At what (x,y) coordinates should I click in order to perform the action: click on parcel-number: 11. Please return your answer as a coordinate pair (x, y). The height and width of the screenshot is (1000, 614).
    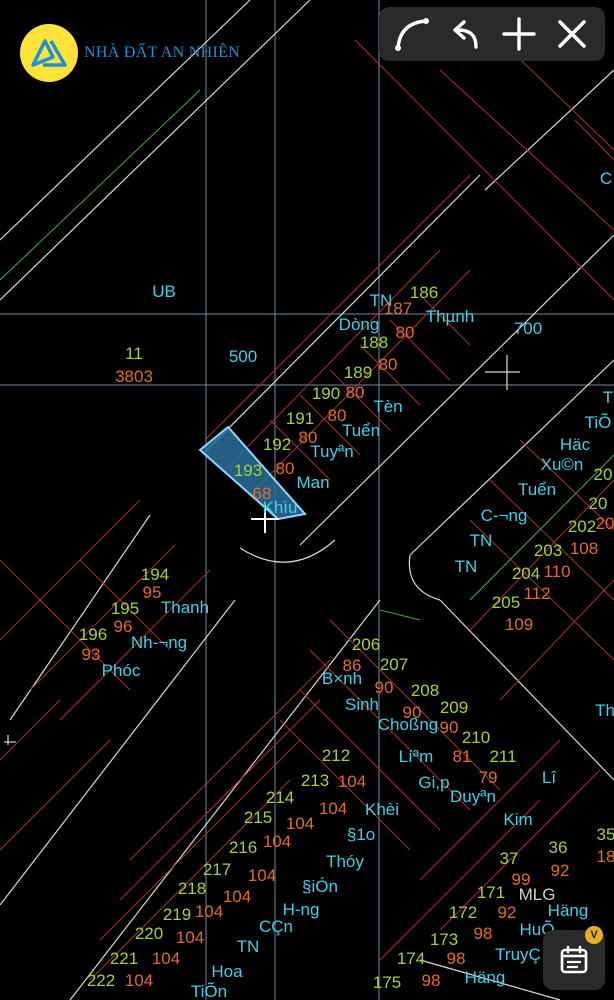
    Looking at the image, I should click on (134, 353).